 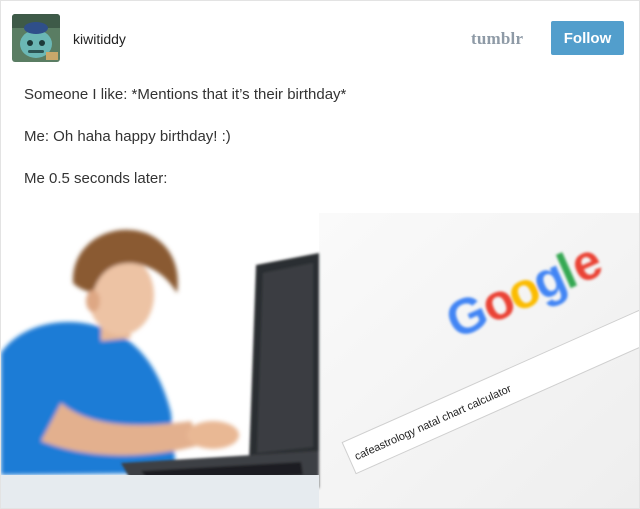 I want to click on username: kiwitiddy, so click(x=99, y=39).